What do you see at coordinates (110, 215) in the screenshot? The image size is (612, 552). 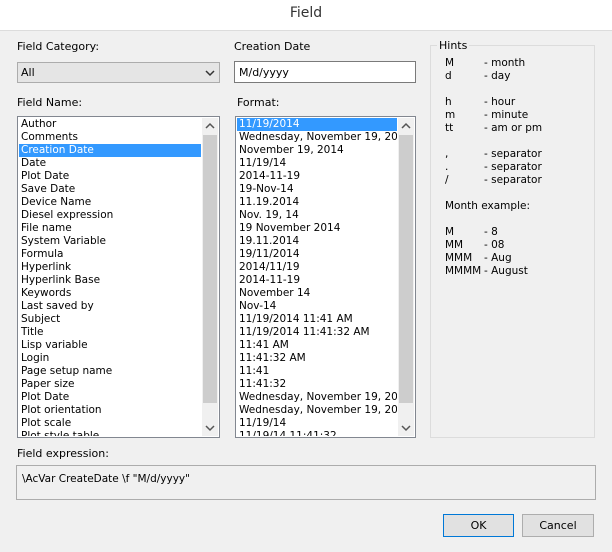 I see `field-name-item: Diesel expression` at bounding box center [110, 215].